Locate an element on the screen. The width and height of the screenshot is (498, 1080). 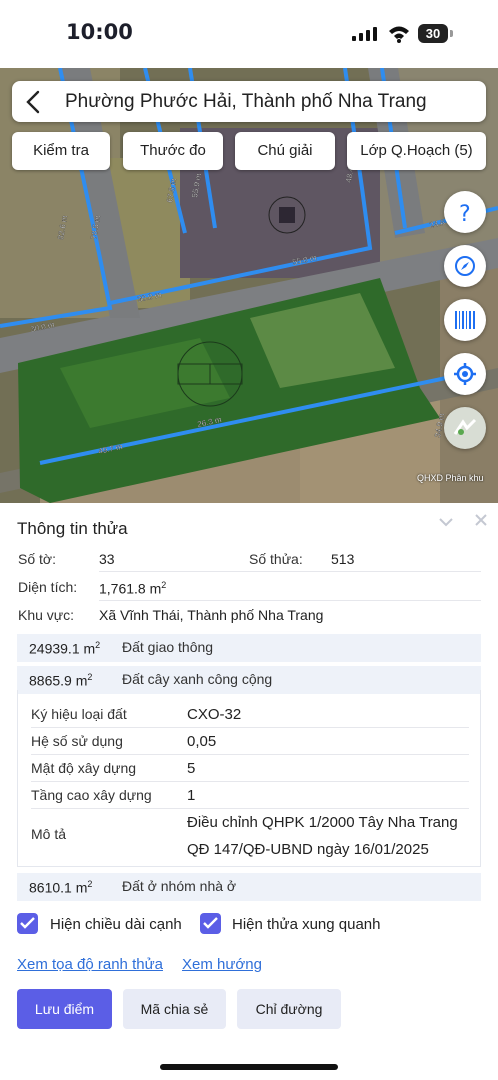
directions-button: Chỉ đường is located at coordinates (289, 1009).